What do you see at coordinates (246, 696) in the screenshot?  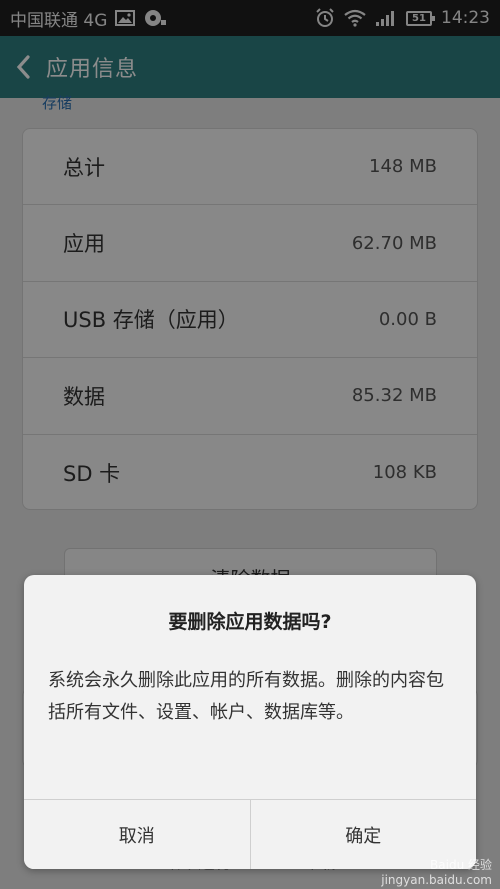 I see `dialog-message: 系统会永久删除此应用的所有数据。删除的内容包括所有文件、设置、帐户、数据库等。` at bounding box center [246, 696].